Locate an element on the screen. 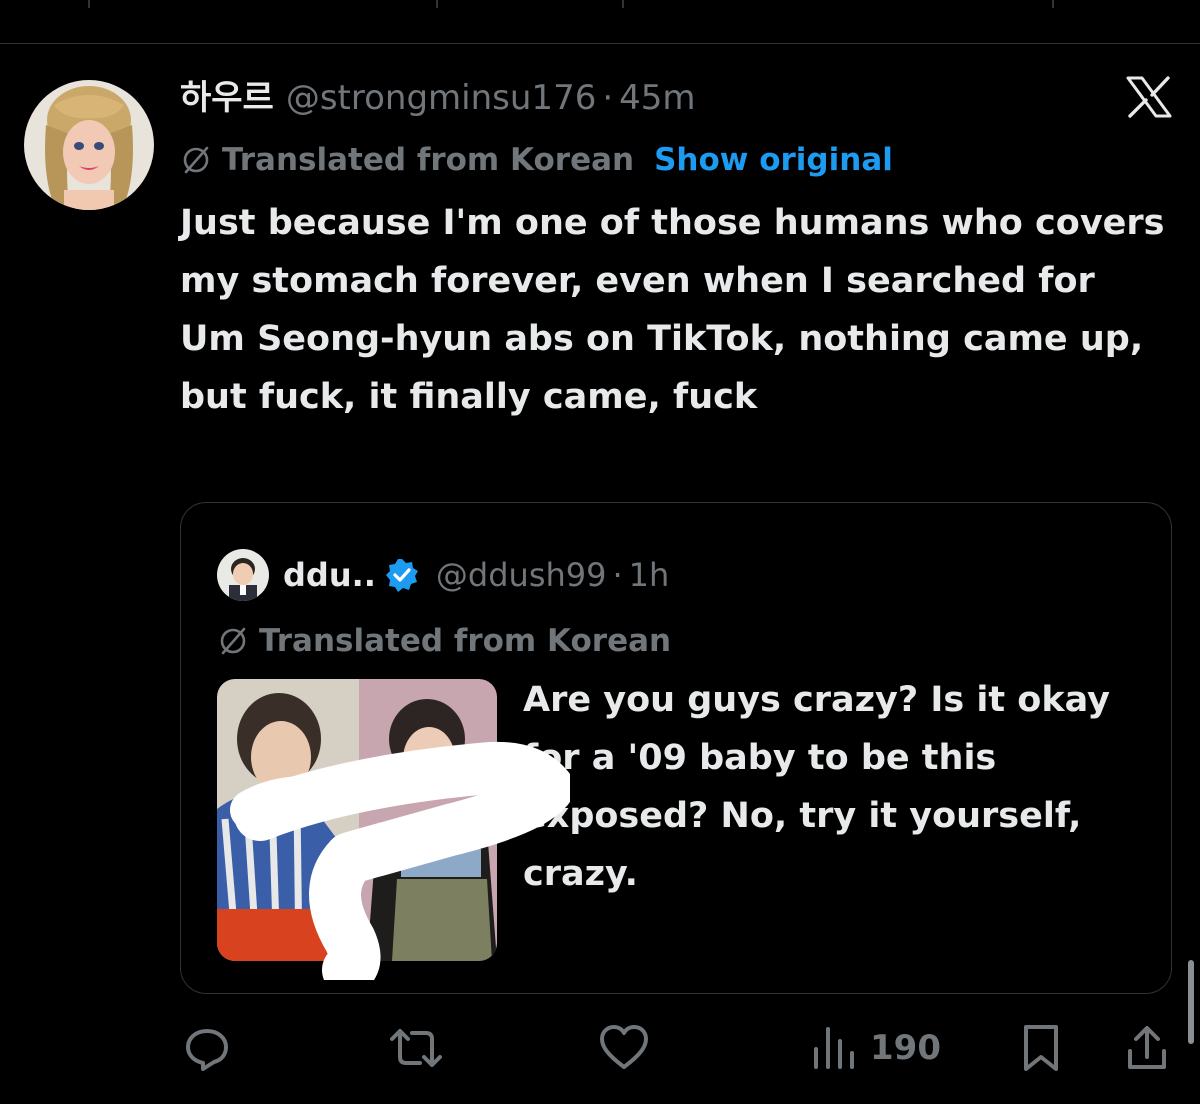 This screenshot has height=1104, width=1200. quoted-translated-label: Translated from Korean is located at coordinates (465, 641).